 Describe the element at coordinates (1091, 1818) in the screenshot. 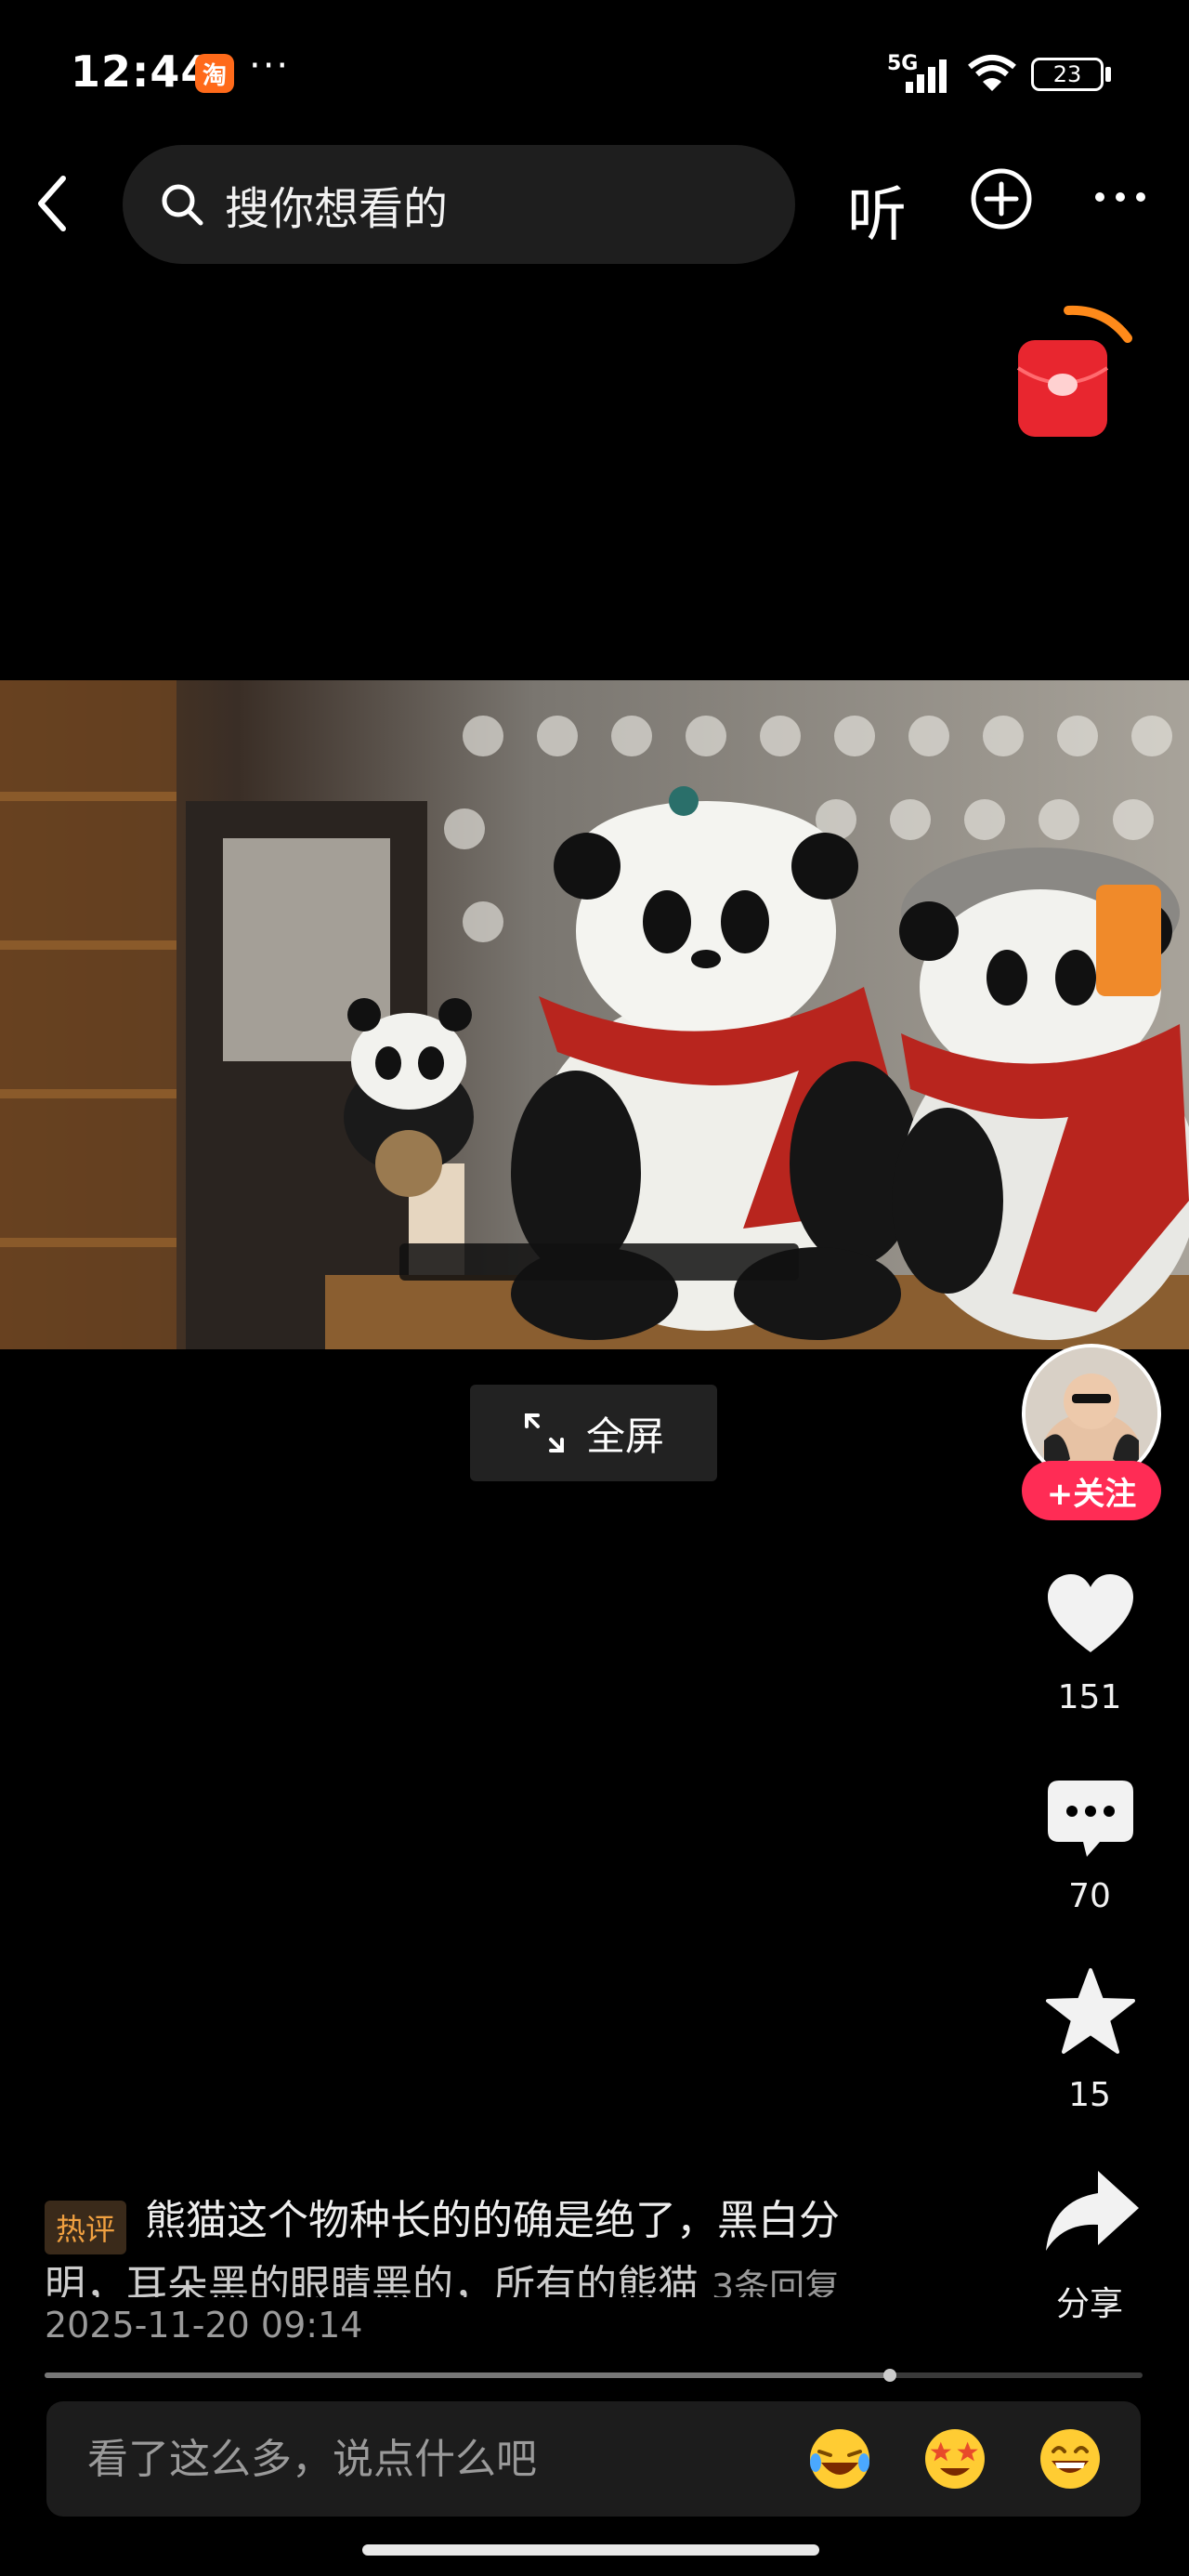

I see `comment-bubble-icon` at that location.